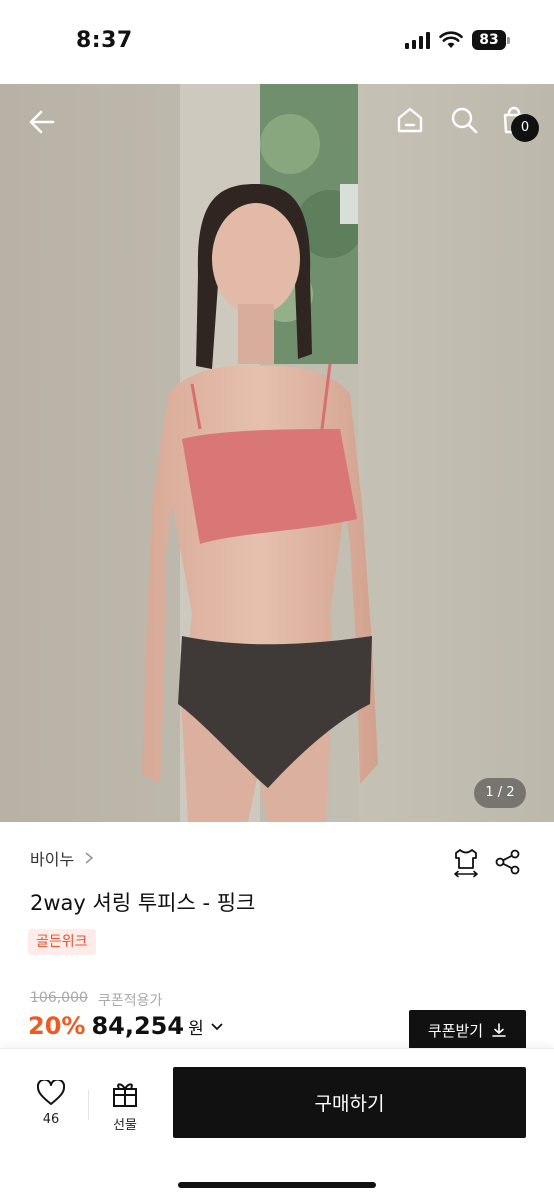 The image size is (554, 1200). What do you see at coordinates (143, 903) in the screenshot?
I see `product-title: 2way 셔링 투피스 - 핑크` at bounding box center [143, 903].